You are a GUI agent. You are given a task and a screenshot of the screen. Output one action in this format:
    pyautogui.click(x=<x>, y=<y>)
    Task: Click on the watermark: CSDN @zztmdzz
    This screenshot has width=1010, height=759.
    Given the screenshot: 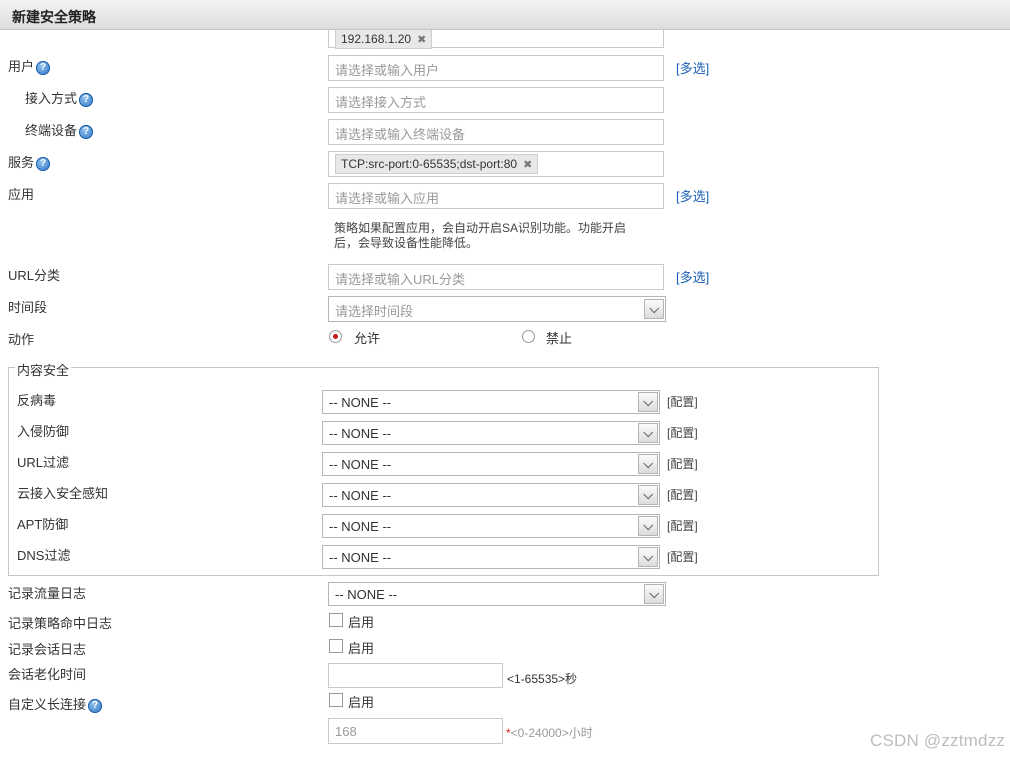 What is the action you would take?
    pyautogui.click(x=938, y=740)
    